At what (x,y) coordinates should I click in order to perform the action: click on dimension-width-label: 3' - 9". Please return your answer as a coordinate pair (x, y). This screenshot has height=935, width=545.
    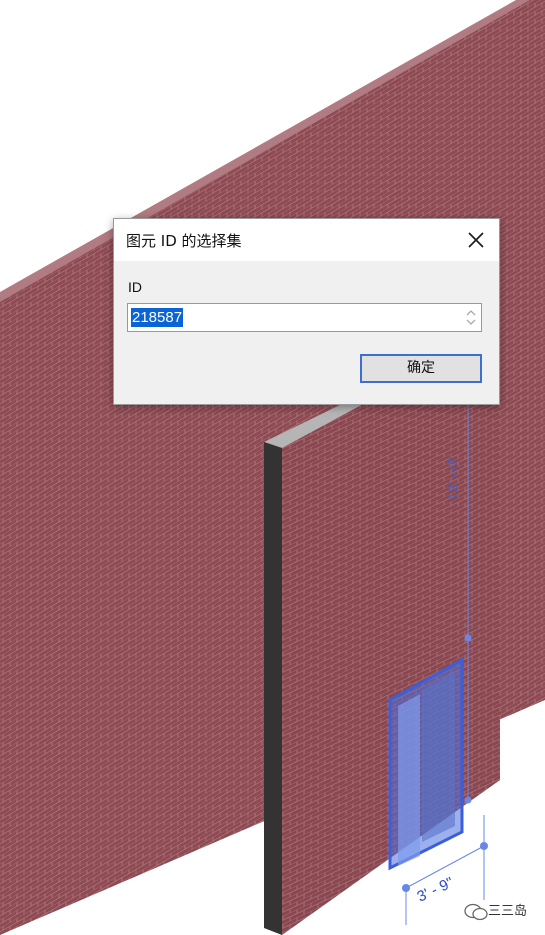
    Looking at the image, I should click on (436, 890).